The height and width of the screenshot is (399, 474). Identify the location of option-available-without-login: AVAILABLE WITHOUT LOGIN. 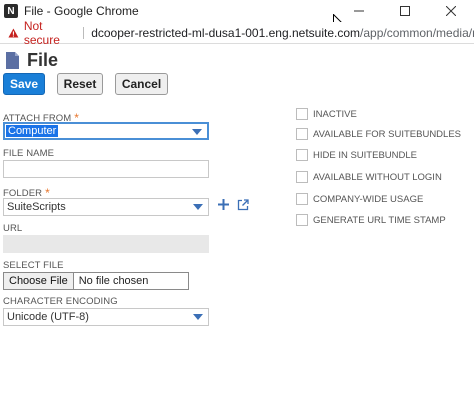
(369, 177).